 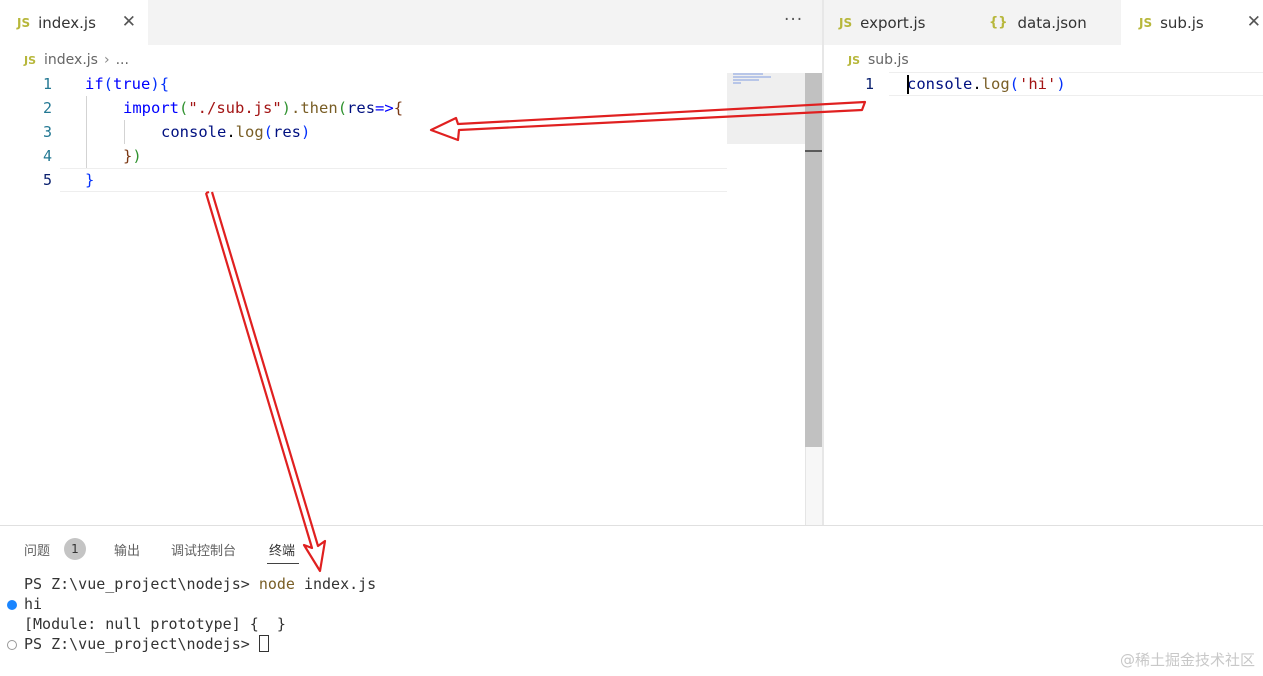 I want to click on terminal-output: hi, so click(x=33, y=604).